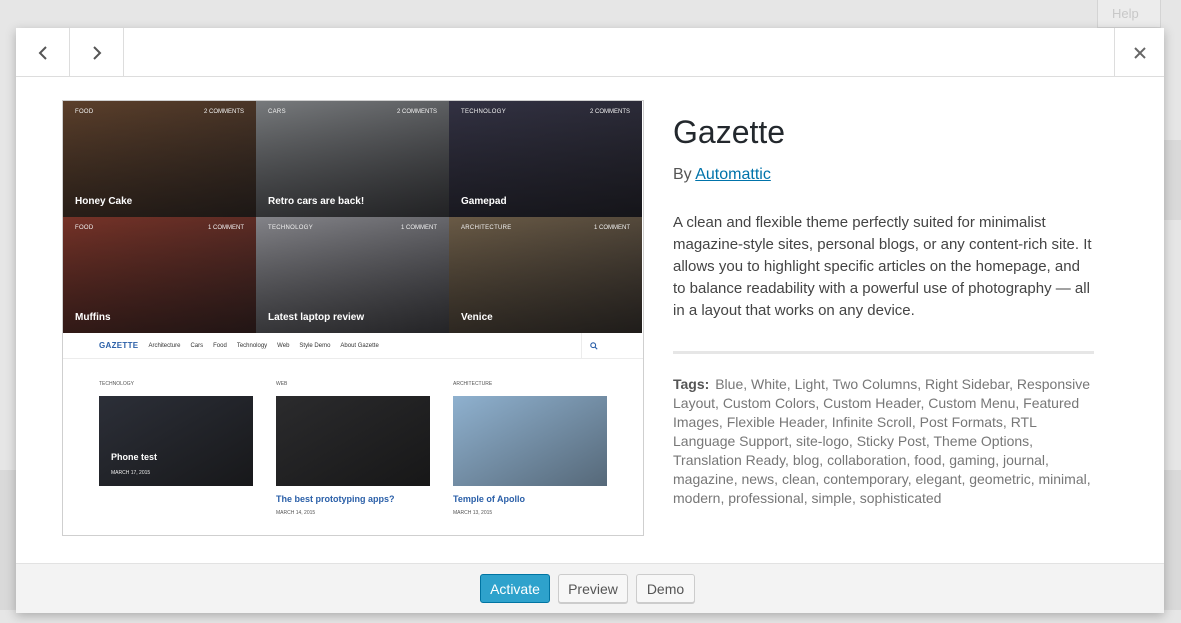 This screenshot has height=623, width=1181. I want to click on featured-tile: CARS 2 COMMENTS Retro cars are back!, so click(352, 159).